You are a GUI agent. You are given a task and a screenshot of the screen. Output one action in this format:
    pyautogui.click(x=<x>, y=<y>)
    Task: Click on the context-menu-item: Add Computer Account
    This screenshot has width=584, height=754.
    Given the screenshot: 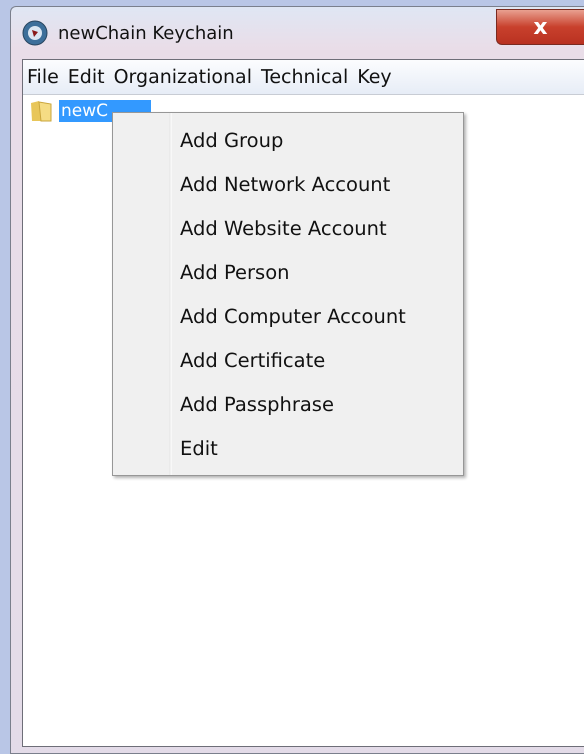 What is the action you would take?
    pyautogui.click(x=288, y=316)
    